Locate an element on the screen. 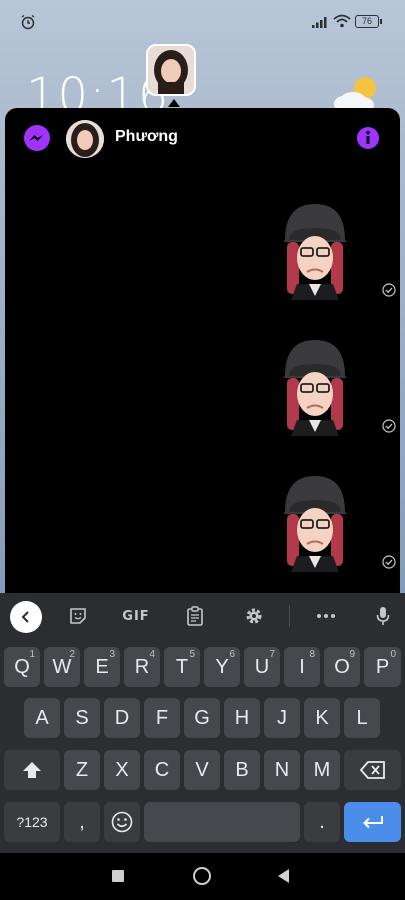 This screenshot has width=405, height=900. key-g: G is located at coordinates (202, 718).